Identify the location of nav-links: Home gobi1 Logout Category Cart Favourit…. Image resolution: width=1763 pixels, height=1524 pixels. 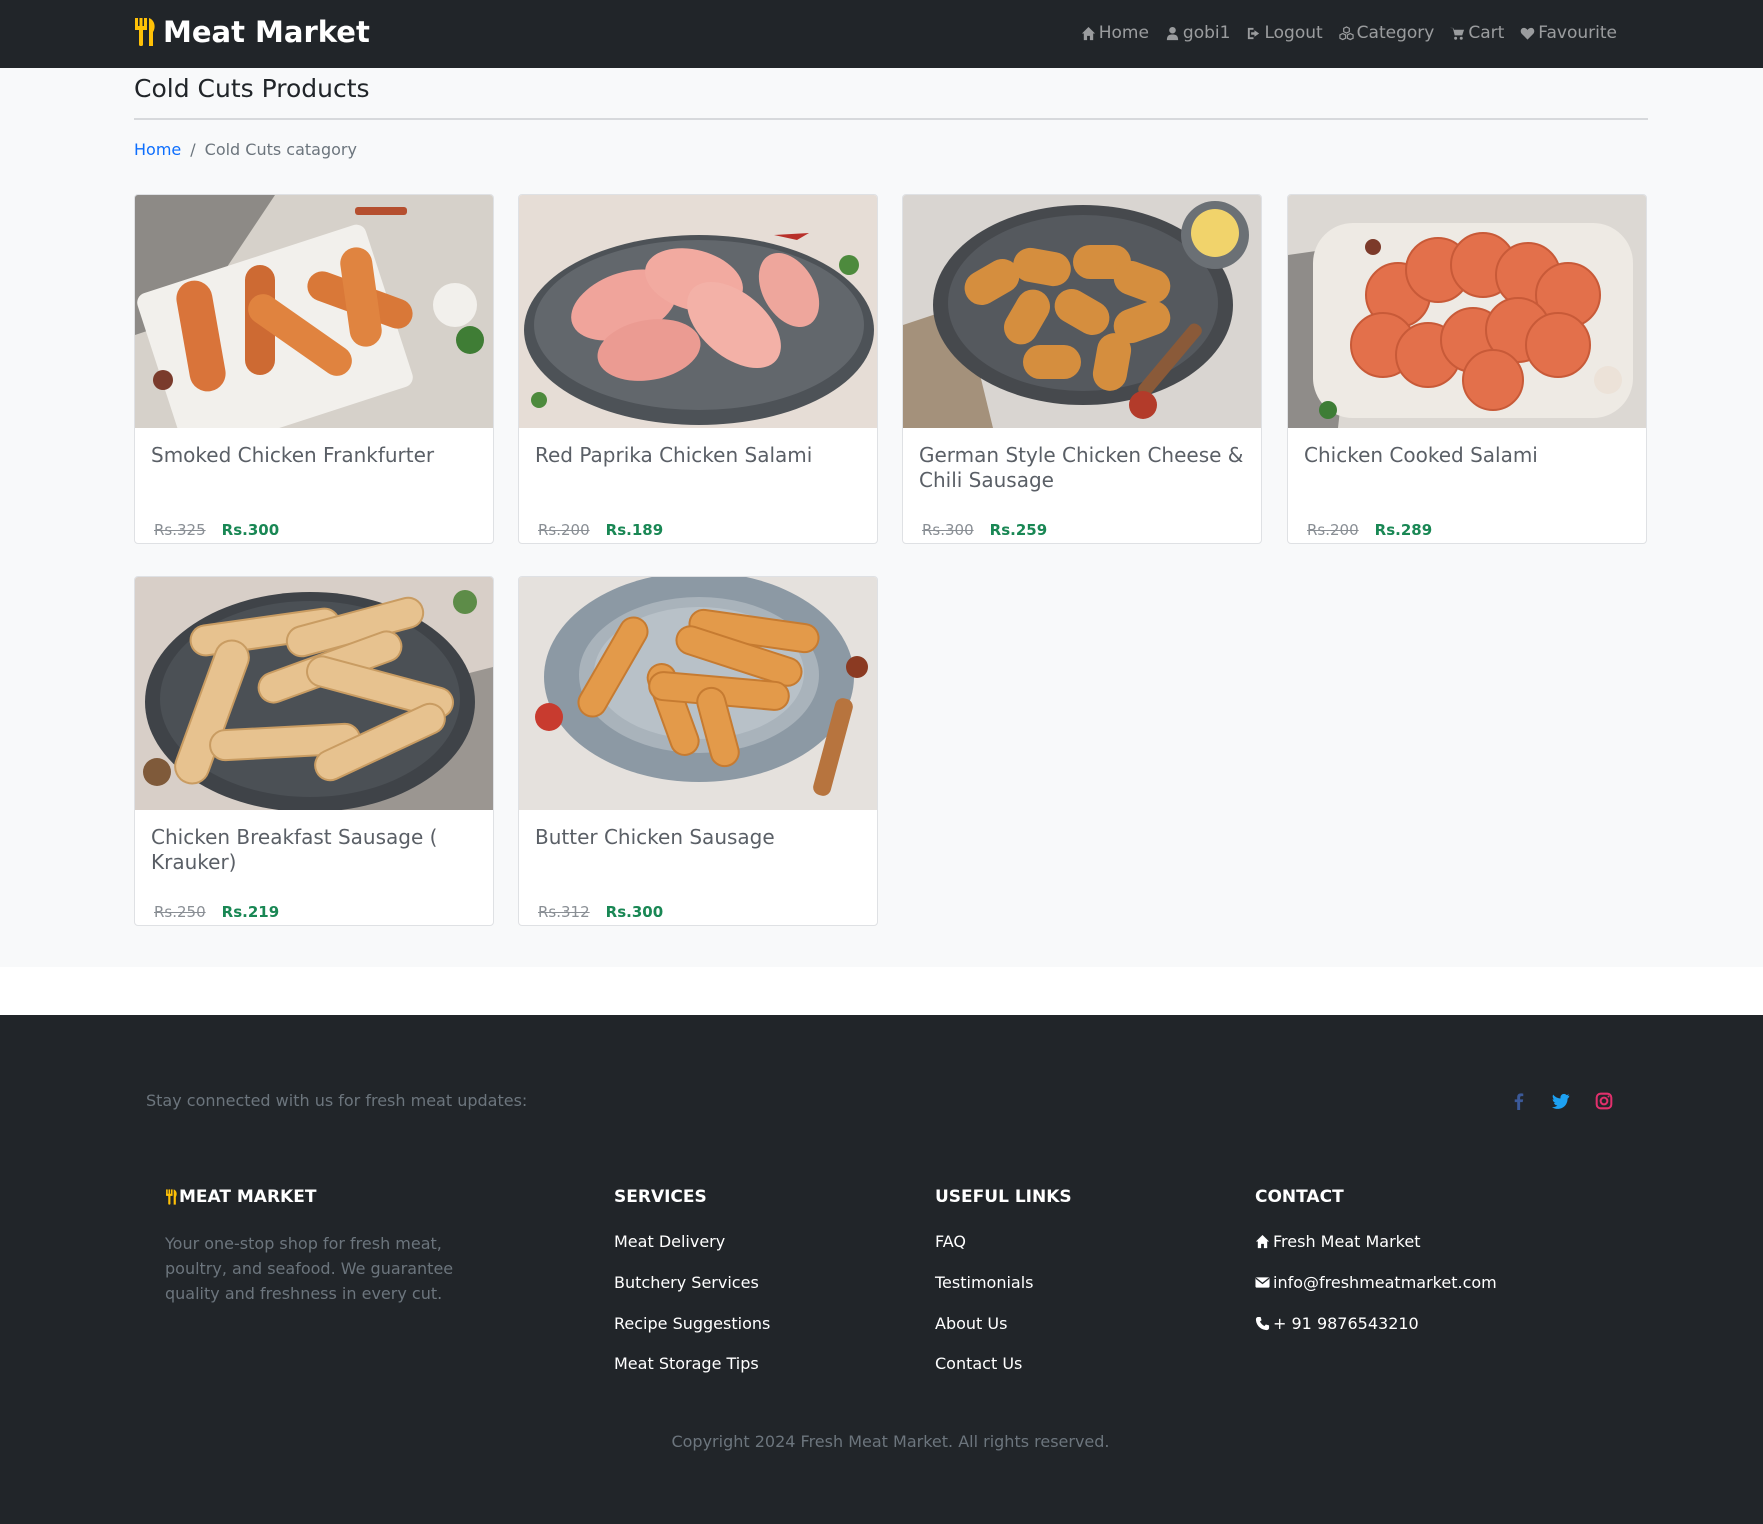
(1341, 33).